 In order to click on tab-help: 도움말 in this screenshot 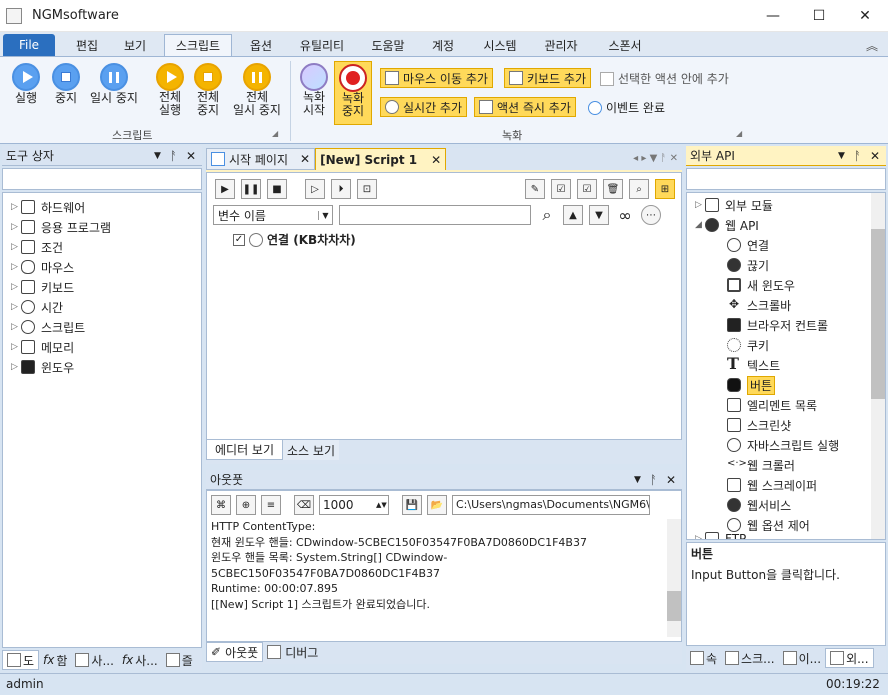, I will do `click(388, 45)`.